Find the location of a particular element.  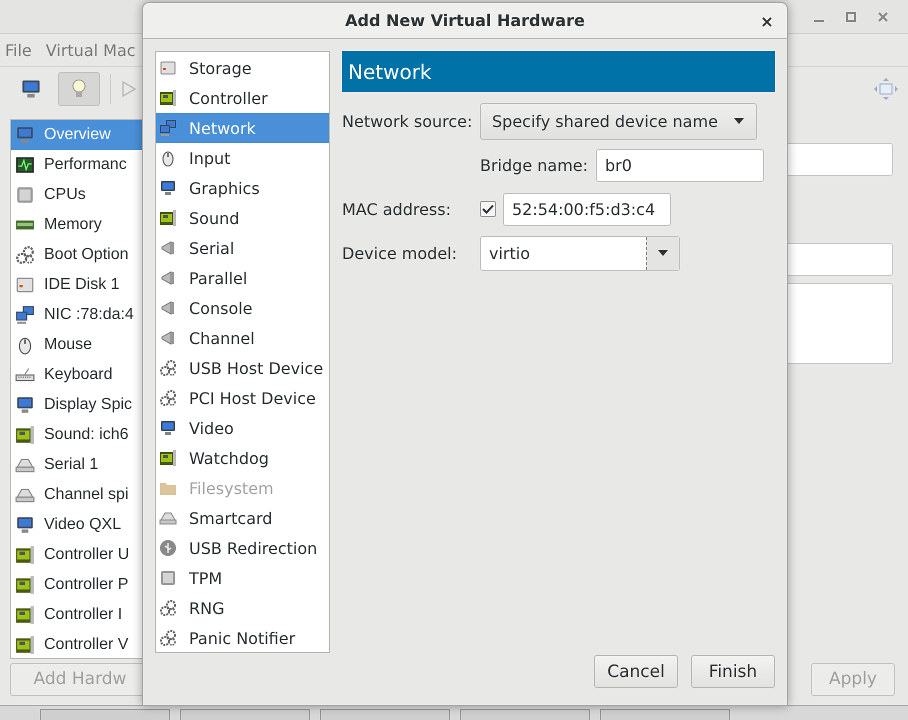

connector-icon is located at coordinates (168, 278).